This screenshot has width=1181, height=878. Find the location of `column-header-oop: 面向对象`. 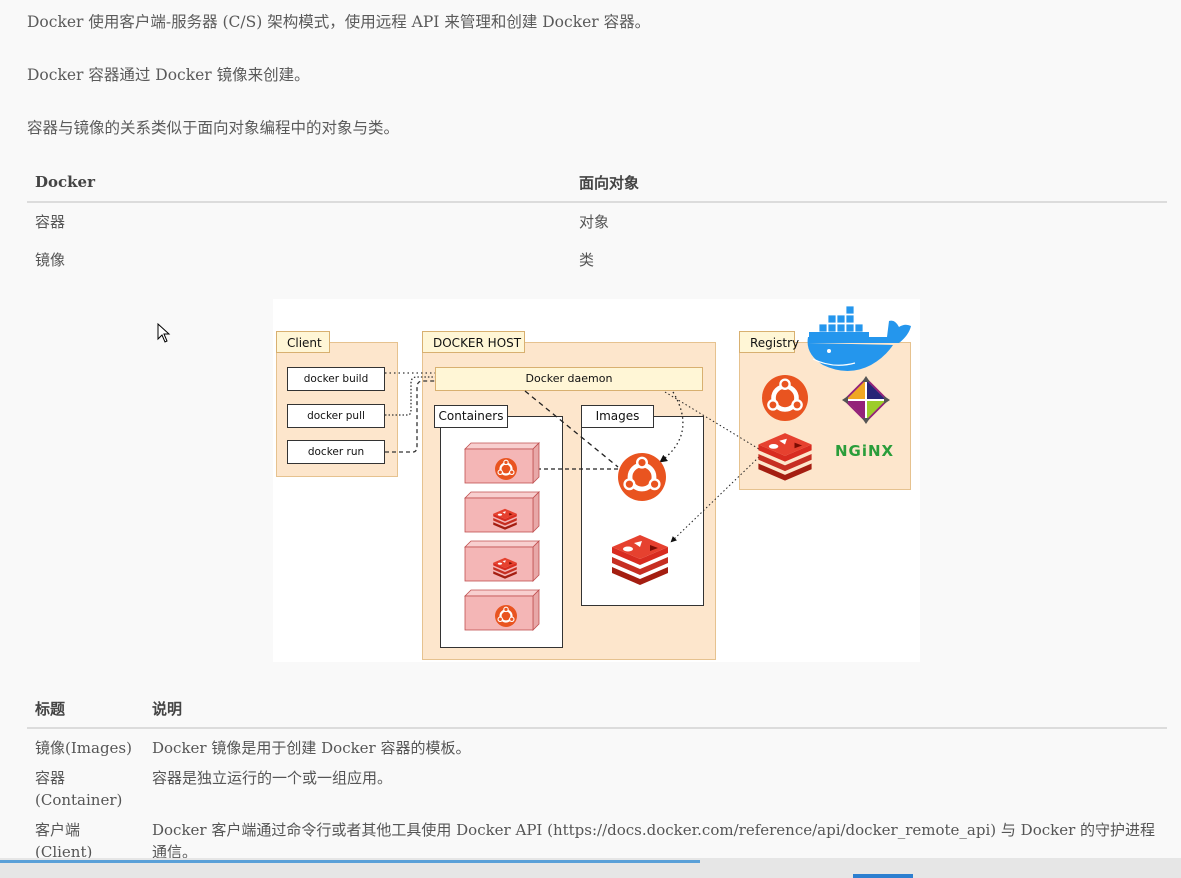

column-header-oop: 面向对象 is located at coordinates (869, 183).